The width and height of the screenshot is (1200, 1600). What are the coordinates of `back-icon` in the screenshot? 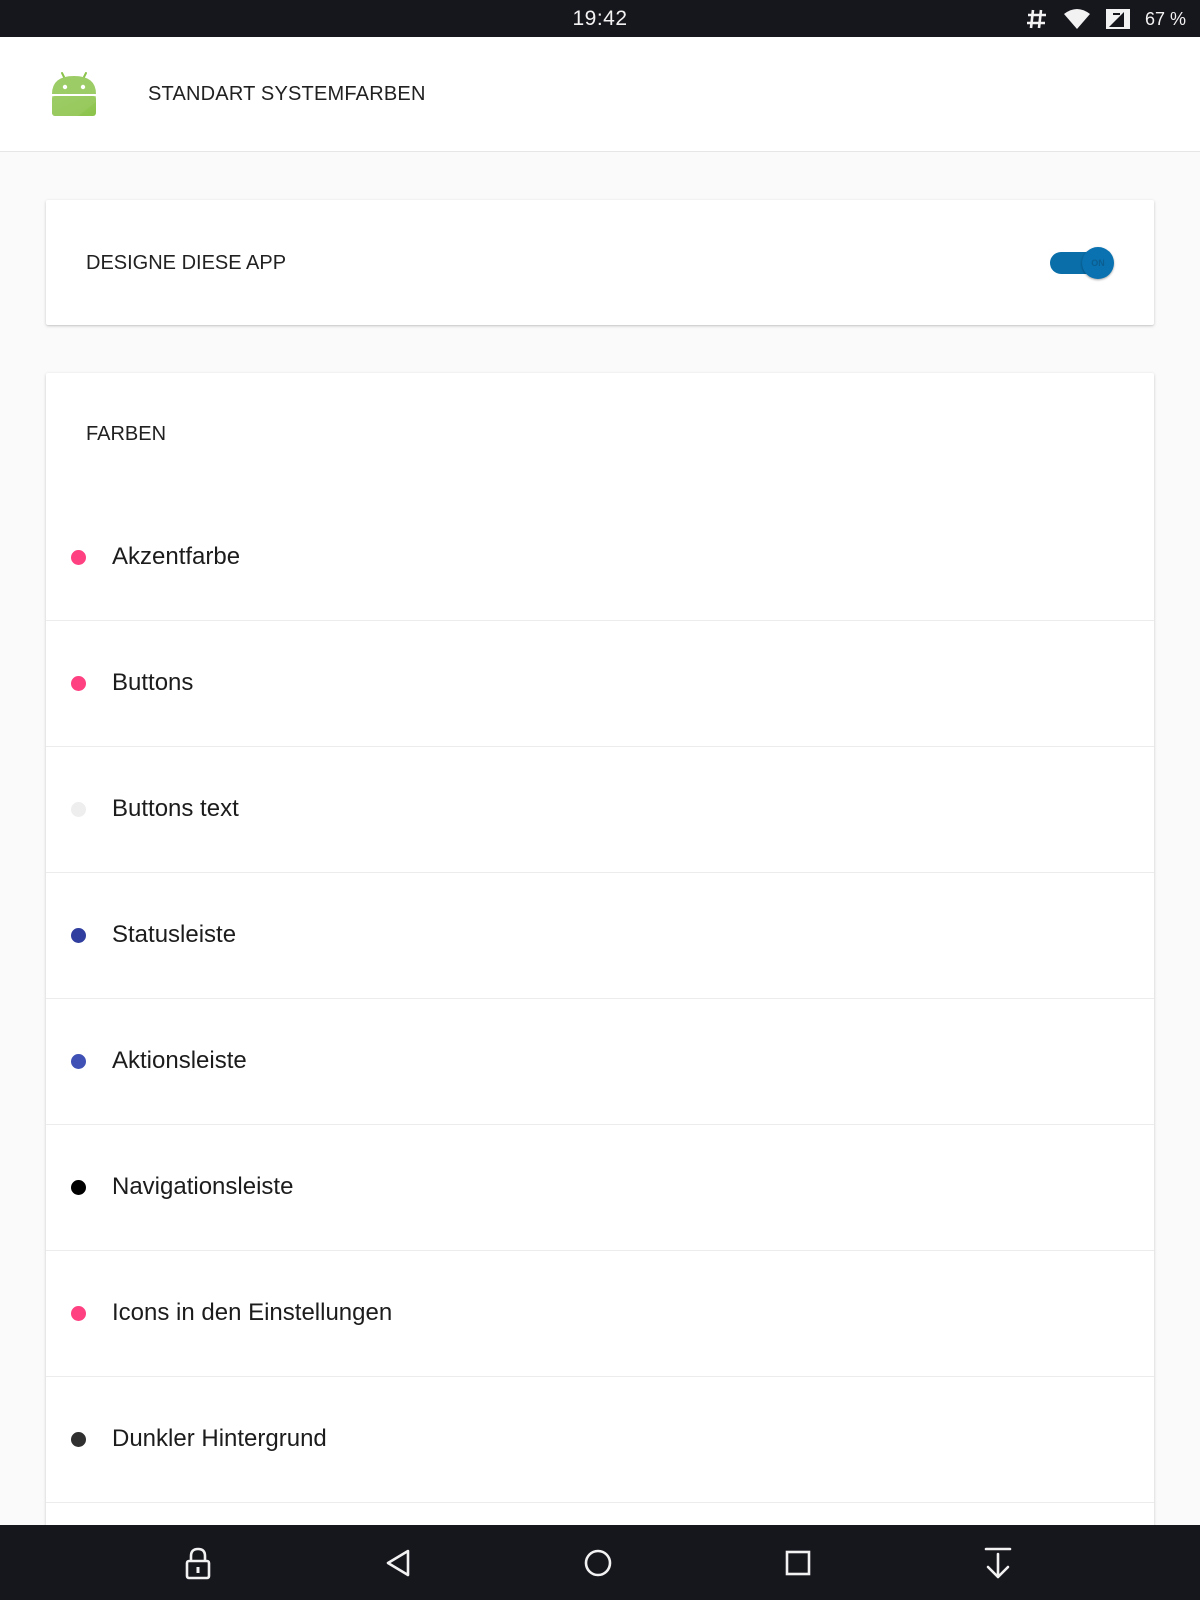 It's located at (398, 1563).